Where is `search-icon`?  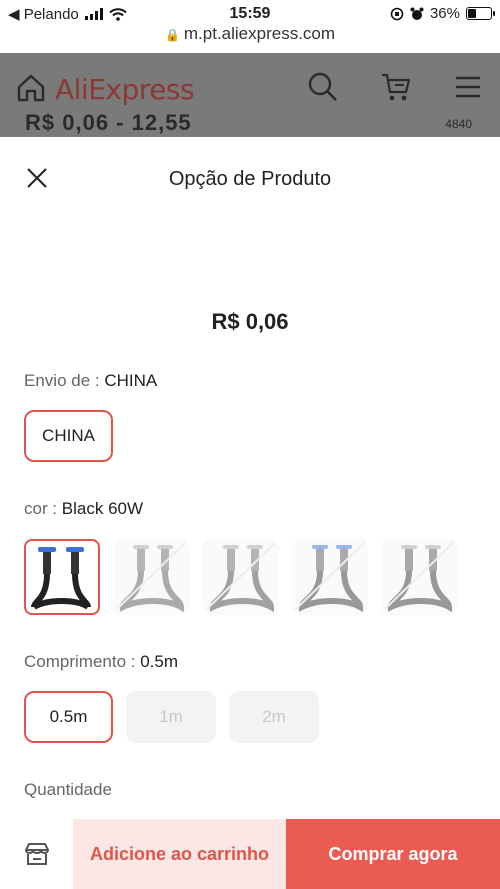
search-icon is located at coordinates (323, 87).